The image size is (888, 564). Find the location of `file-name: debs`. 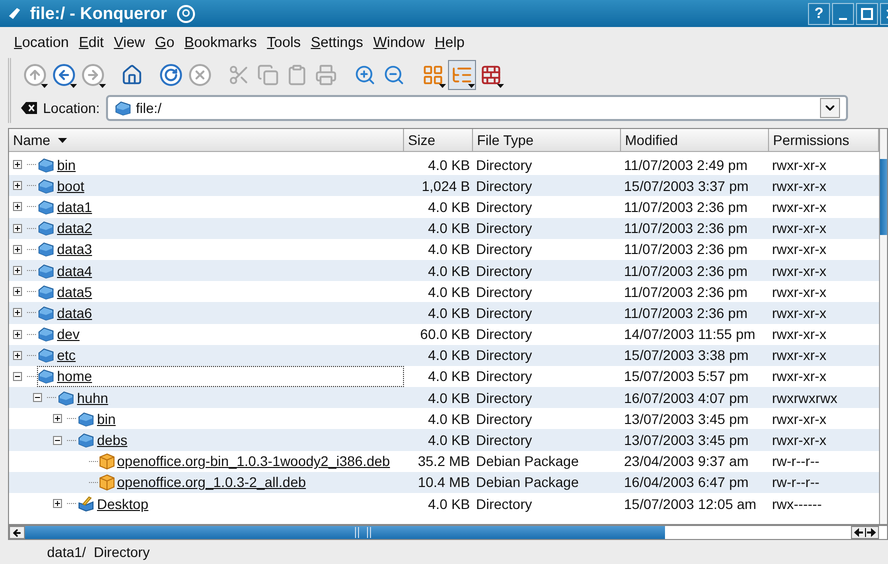

file-name: debs is located at coordinates (112, 440).